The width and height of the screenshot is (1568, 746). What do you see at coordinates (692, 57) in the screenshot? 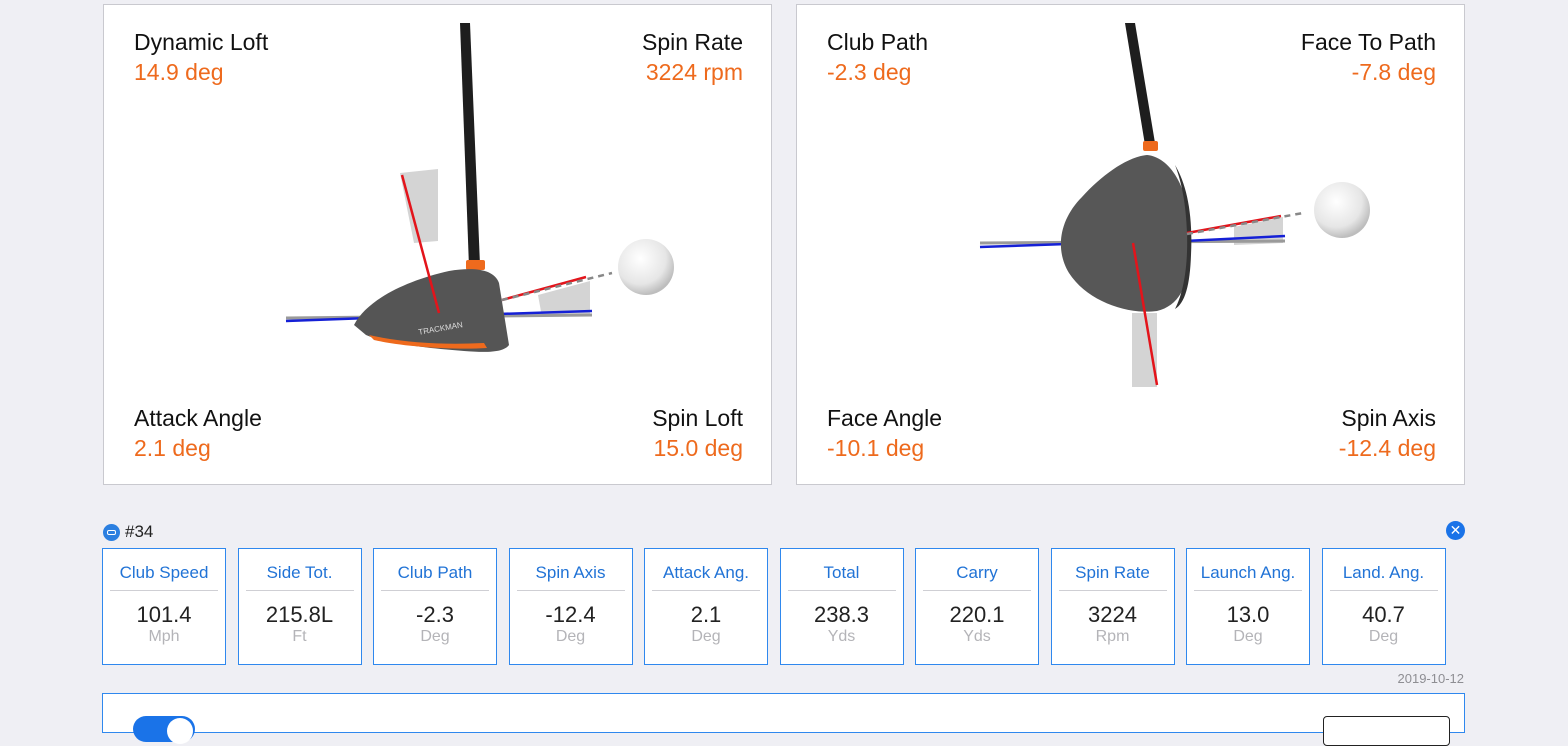
I see `spin-rate-metric: Spin Rate 3224 rpm` at bounding box center [692, 57].